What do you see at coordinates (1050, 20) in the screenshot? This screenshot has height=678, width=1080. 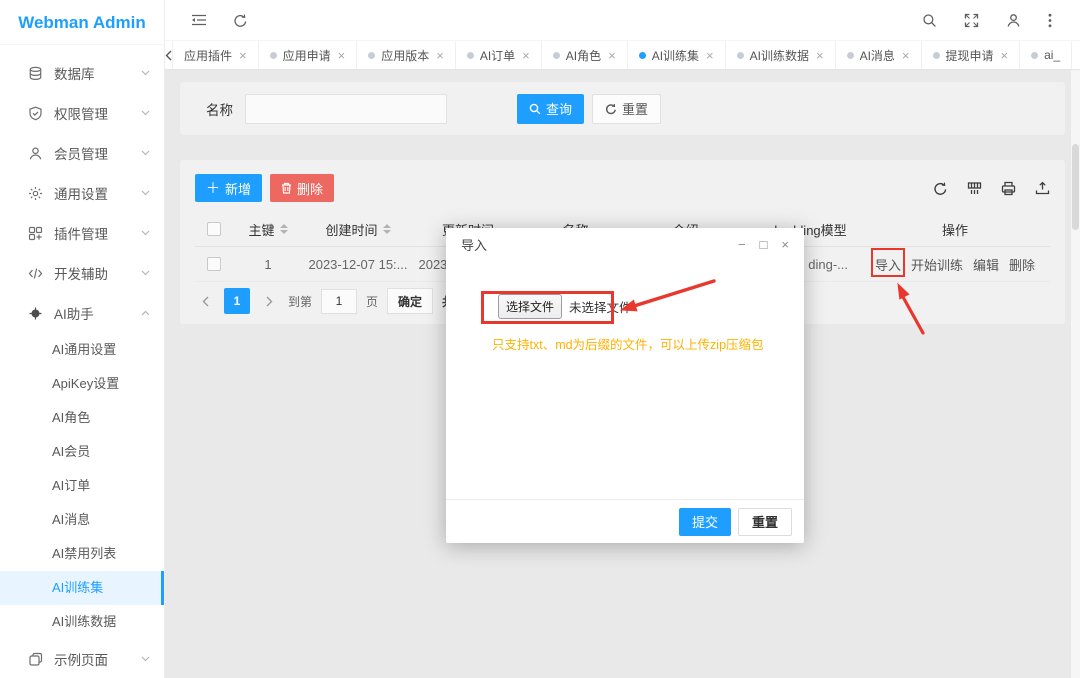 I see `more-options-icon` at bounding box center [1050, 20].